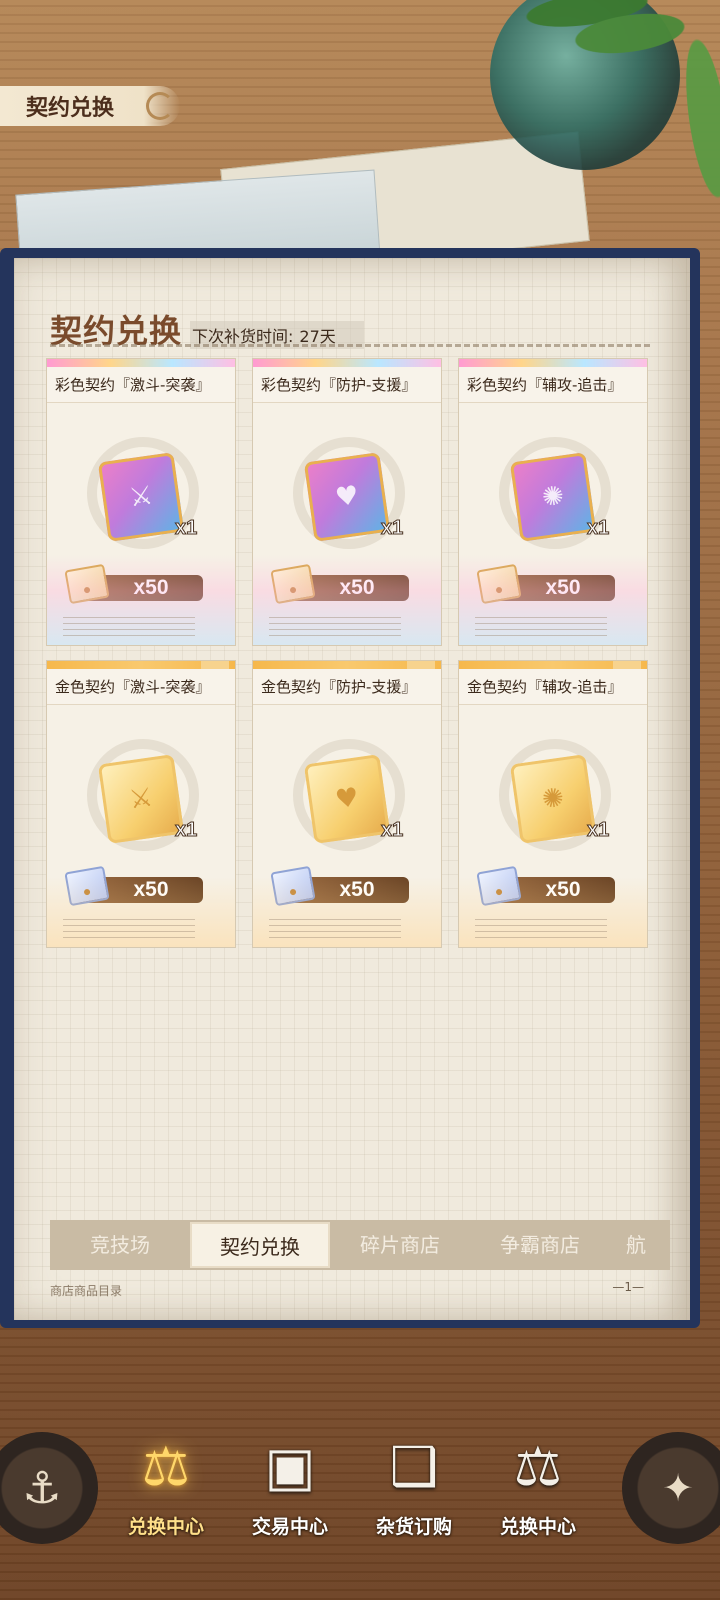 This screenshot has height=1600, width=720. I want to click on tab-voyage: 航, so click(640, 1245).